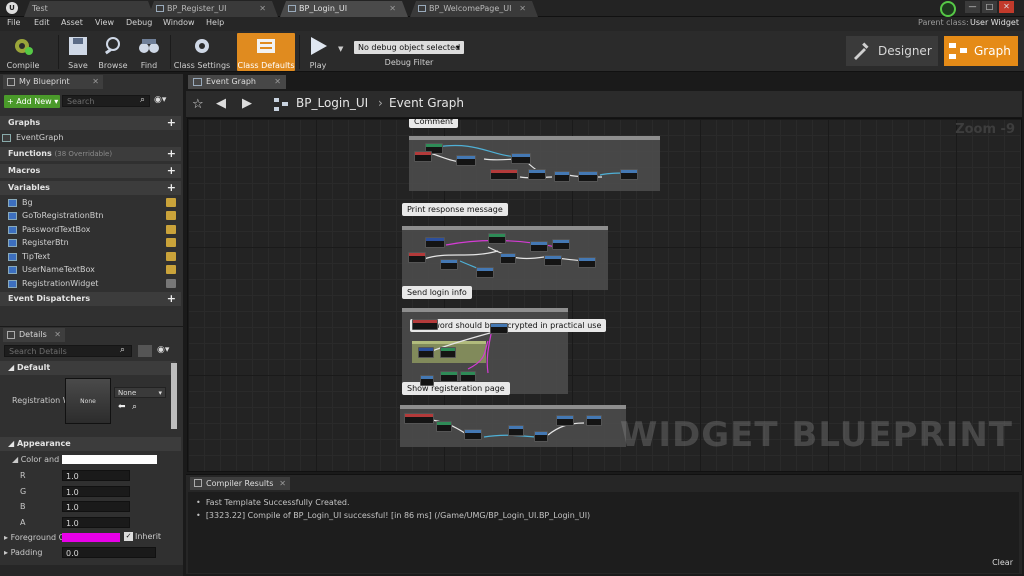  I want to click on parent-class-value: User Widget, so click(994, 22).